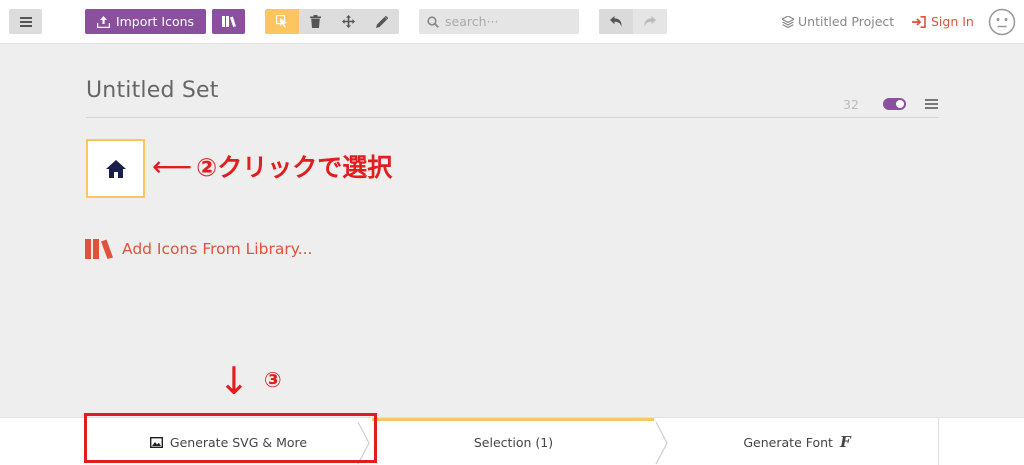  I want to click on redo-button, so click(650, 21).